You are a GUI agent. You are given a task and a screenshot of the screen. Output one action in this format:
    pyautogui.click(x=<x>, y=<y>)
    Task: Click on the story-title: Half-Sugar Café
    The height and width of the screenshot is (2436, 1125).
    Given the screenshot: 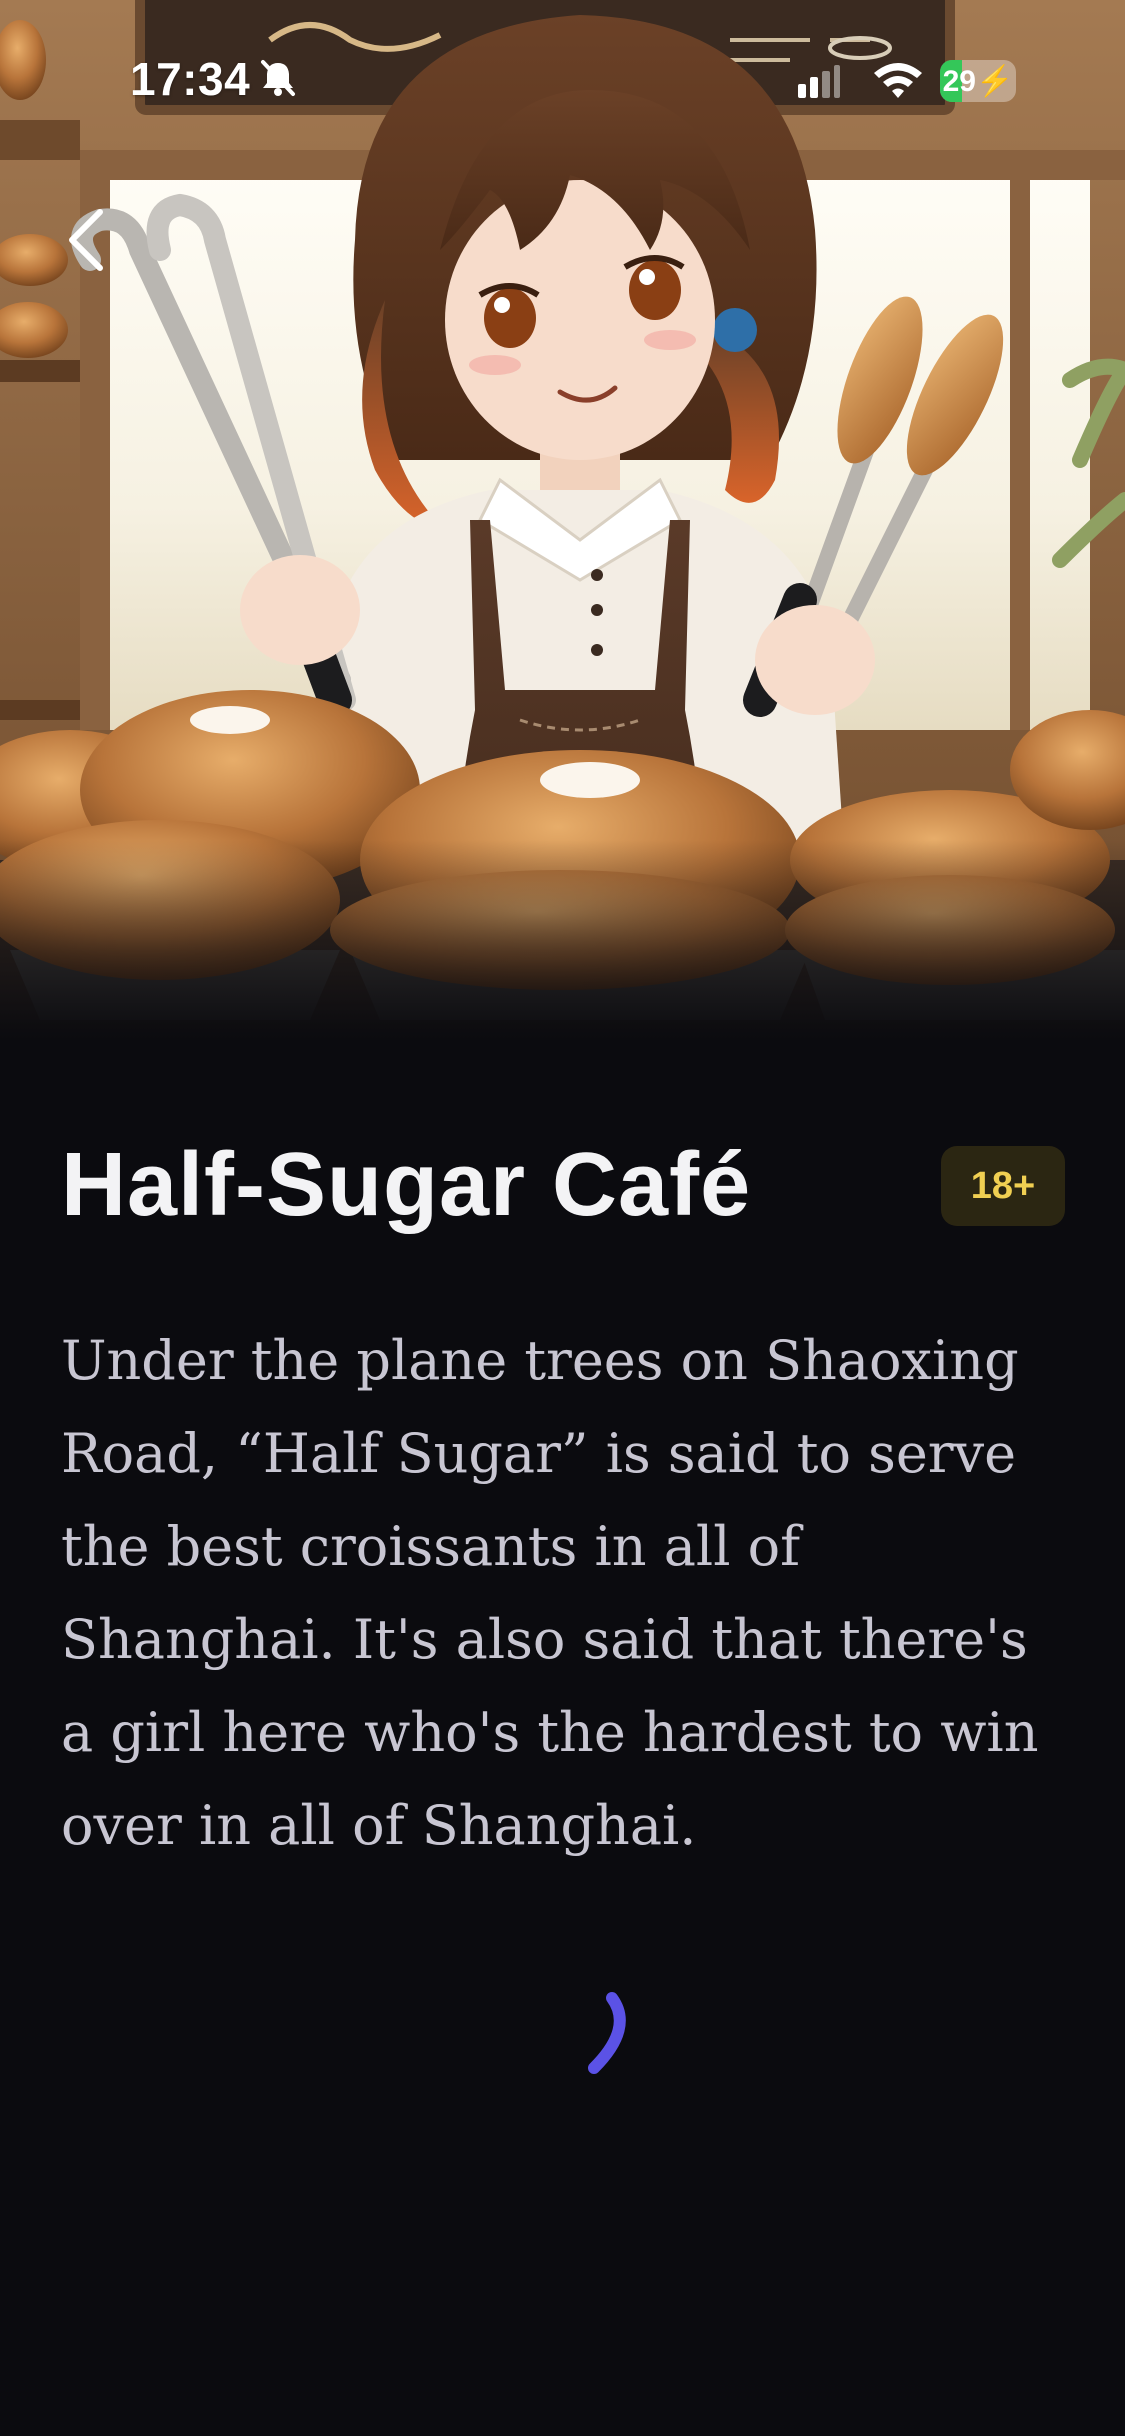 What is the action you would take?
    pyautogui.click(x=406, y=1185)
    